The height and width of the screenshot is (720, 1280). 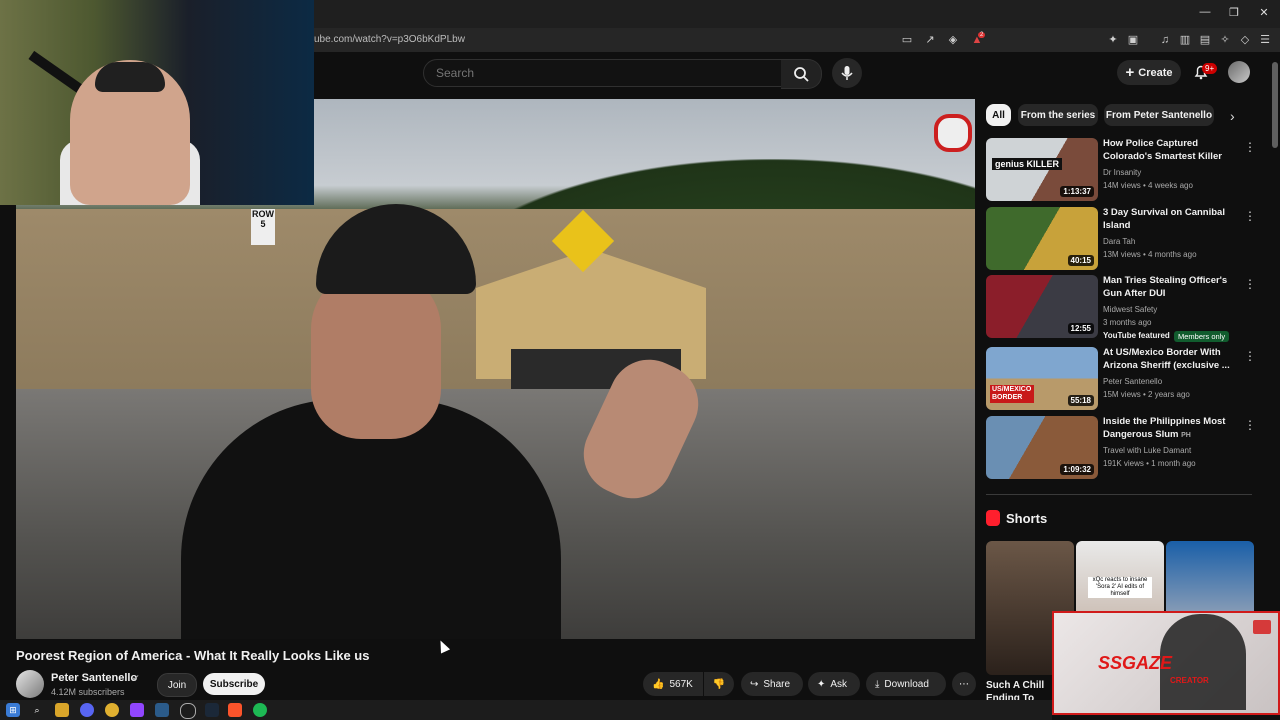 What do you see at coordinates (953, 133) in the screenshot?
I see `channel-watermark-icon` at bounding box center [953, 133].